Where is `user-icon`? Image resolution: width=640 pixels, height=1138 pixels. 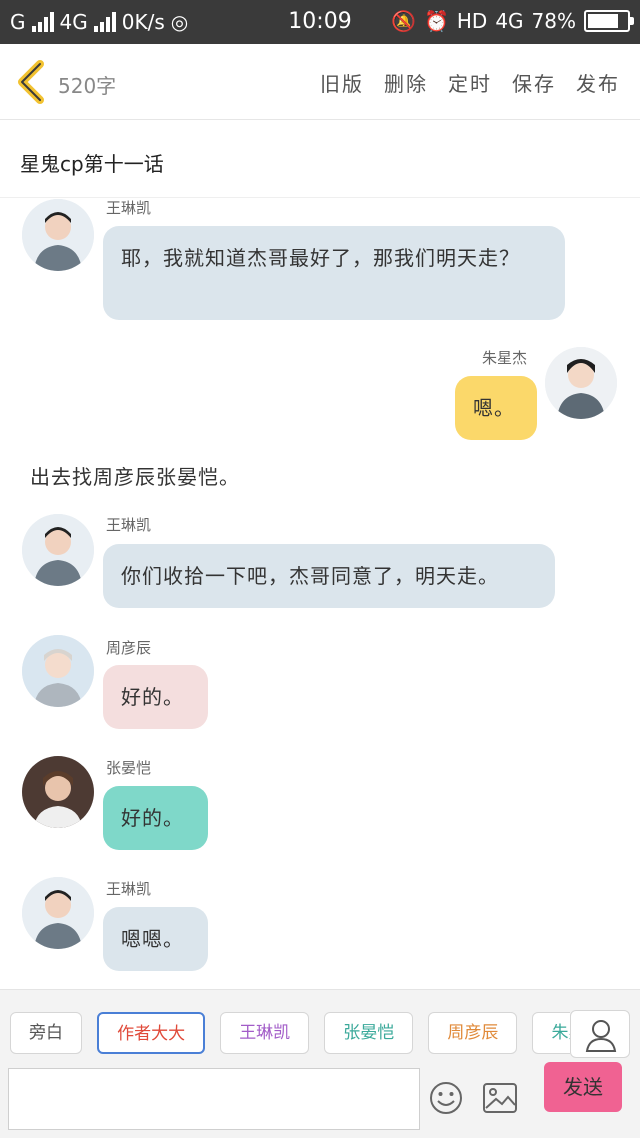 user-icon is located at coordinates (601, 1036).